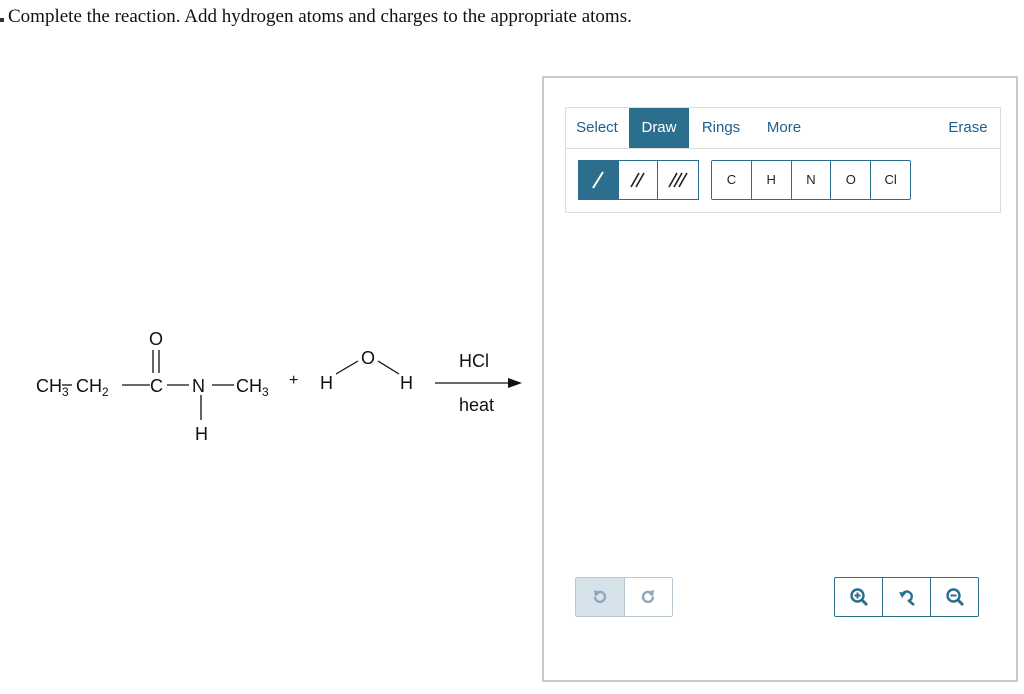  What do you see at coordinates (52, 387) in the screenshot?
I see `ch3-group-1: CH3` at bounding box center [52, 387].